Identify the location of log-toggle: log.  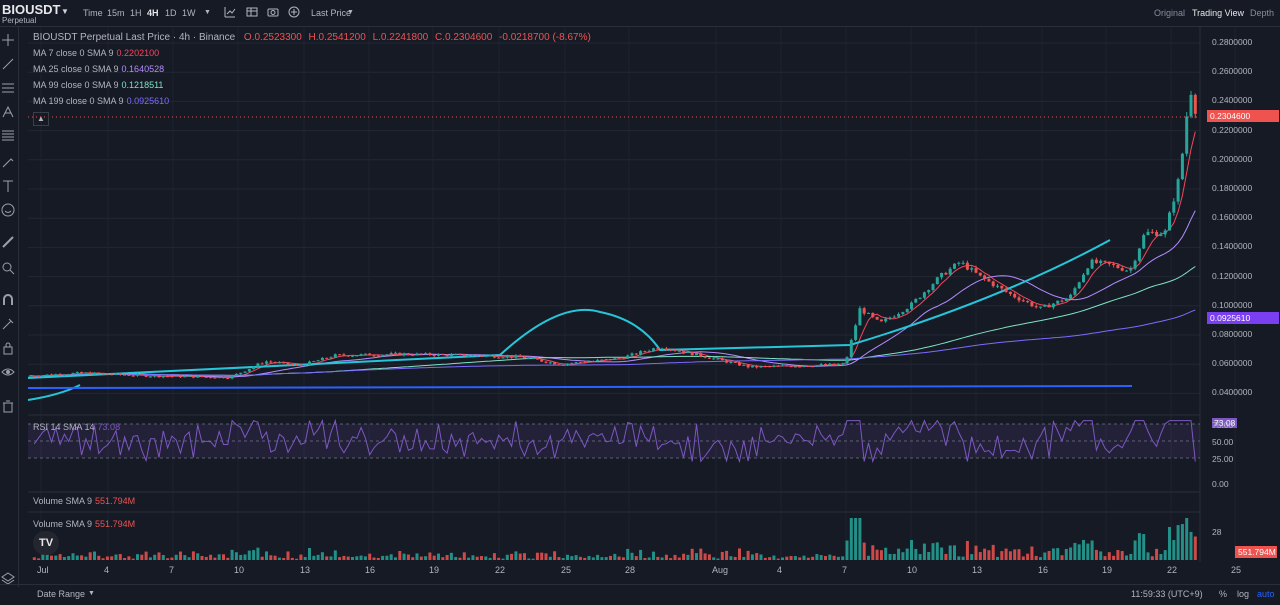
(1243, 594).